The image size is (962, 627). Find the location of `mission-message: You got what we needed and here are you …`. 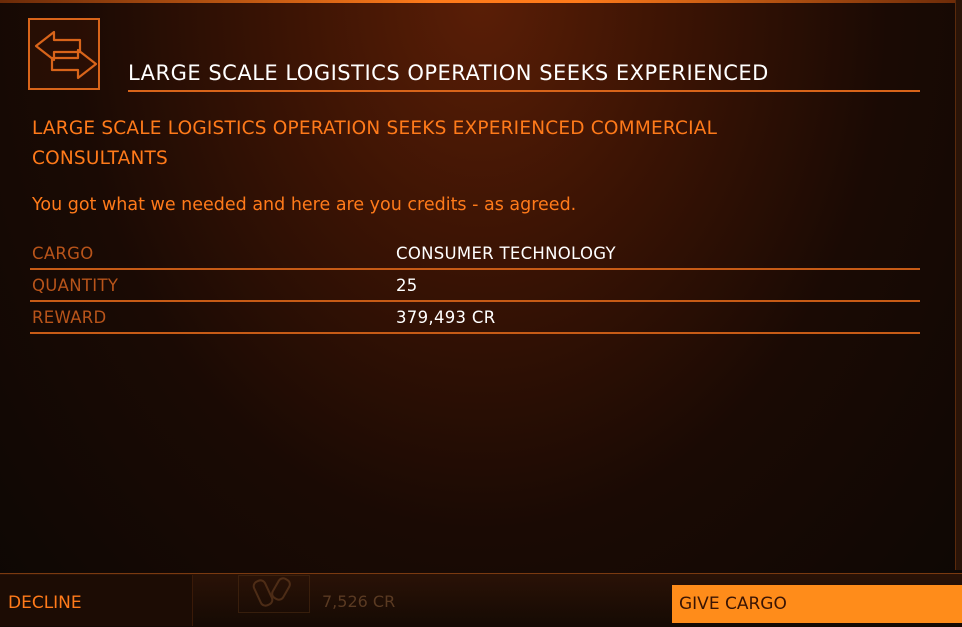

mission-message: You got what we needed and here are you … is located at coordinates (304, 205).